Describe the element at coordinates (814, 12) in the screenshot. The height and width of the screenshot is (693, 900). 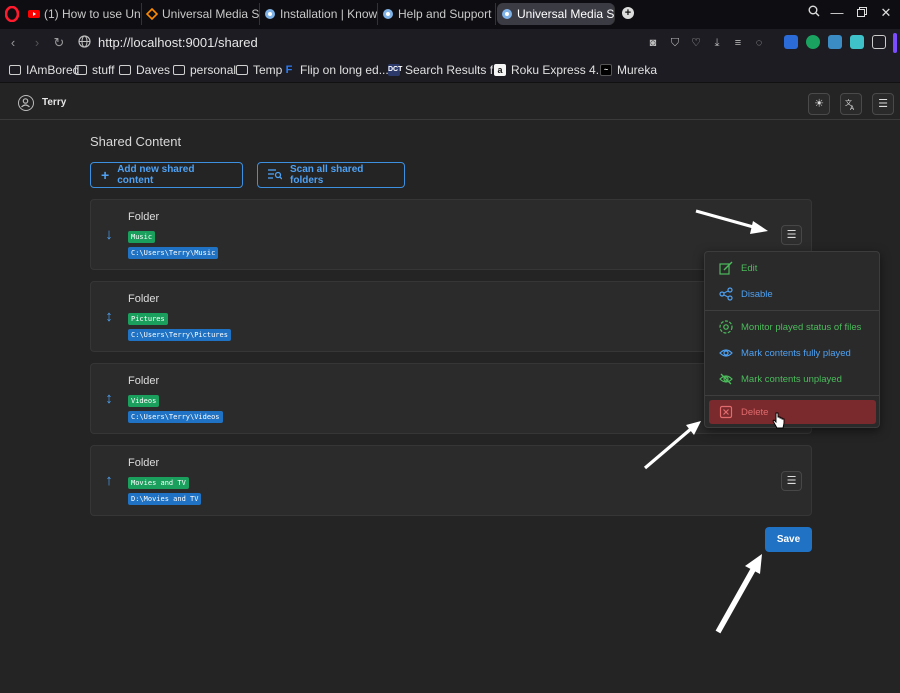
I see `search-tabs-icon` at that location.